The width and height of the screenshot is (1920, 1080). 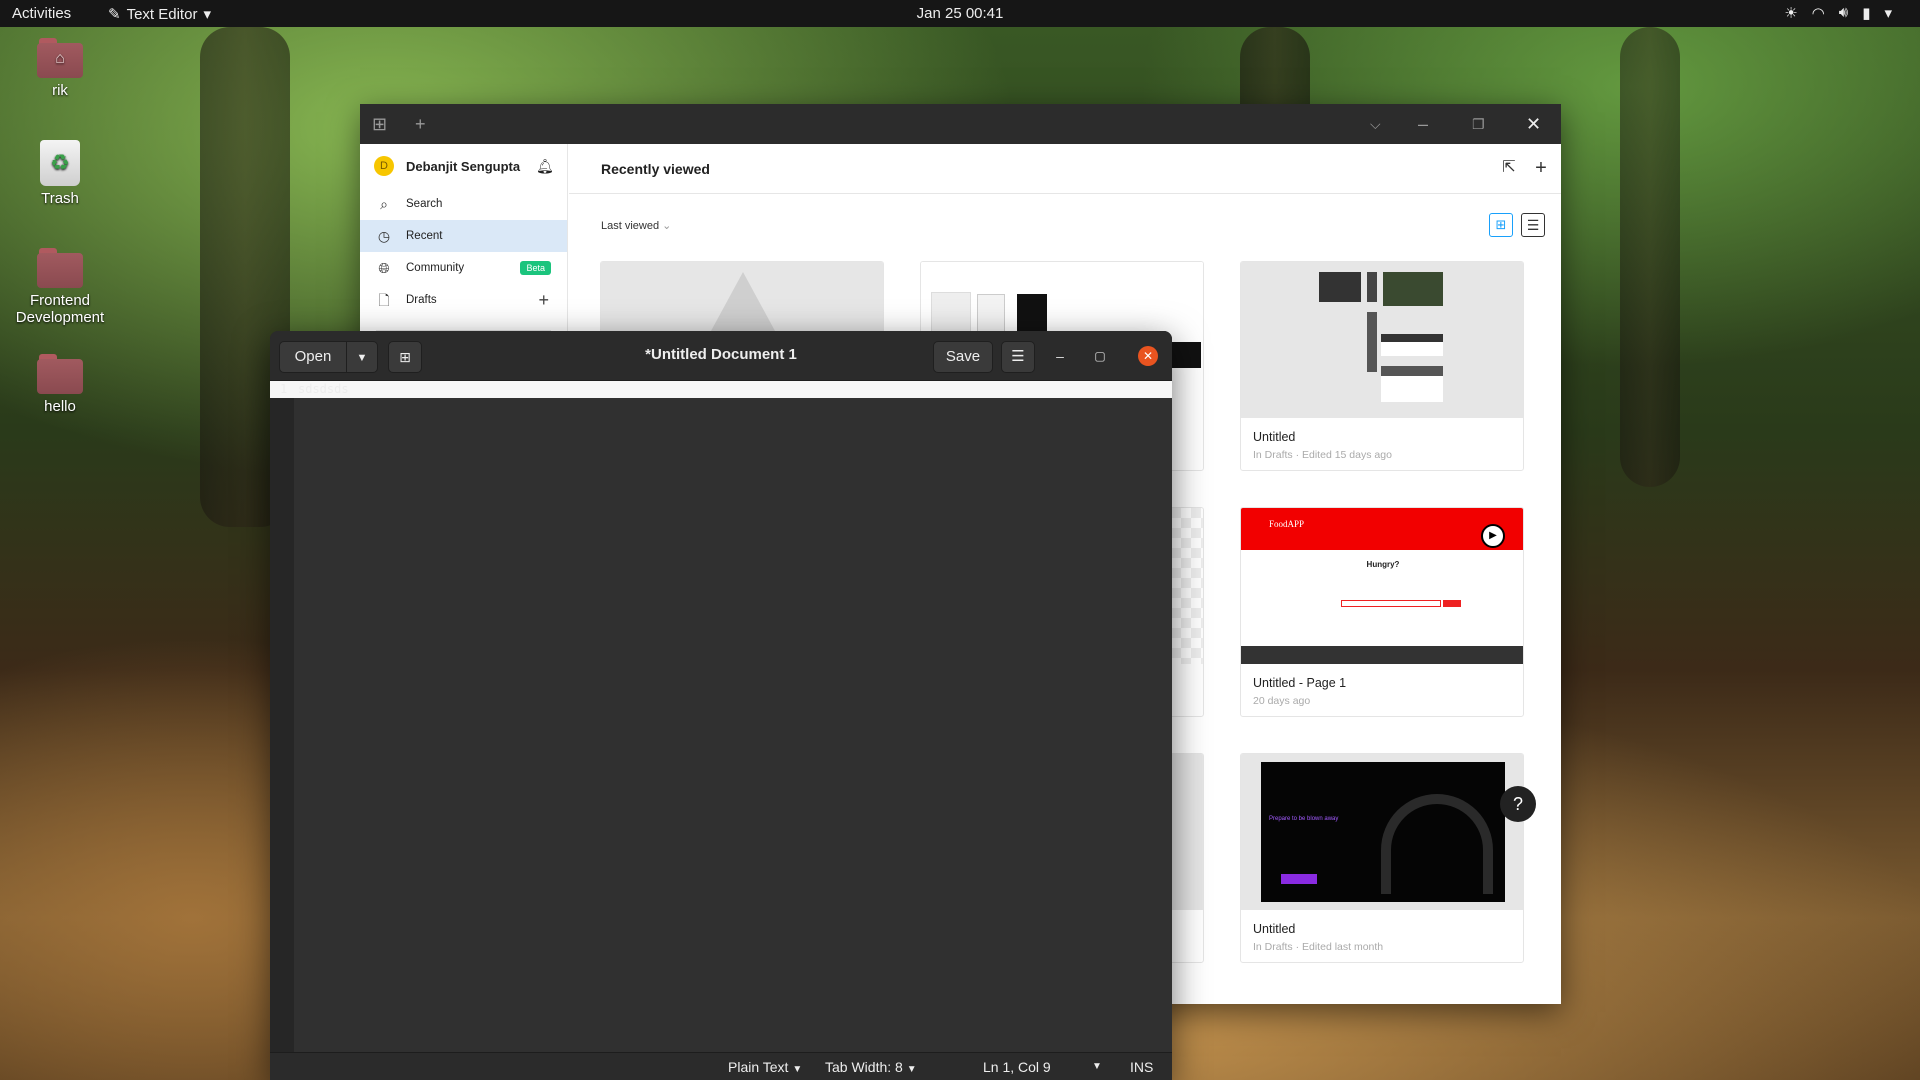 What do you see at coordinates (1493, 536) in the screenshot?
I see `play-icon: ▶` at bounding box center [1493, 536].